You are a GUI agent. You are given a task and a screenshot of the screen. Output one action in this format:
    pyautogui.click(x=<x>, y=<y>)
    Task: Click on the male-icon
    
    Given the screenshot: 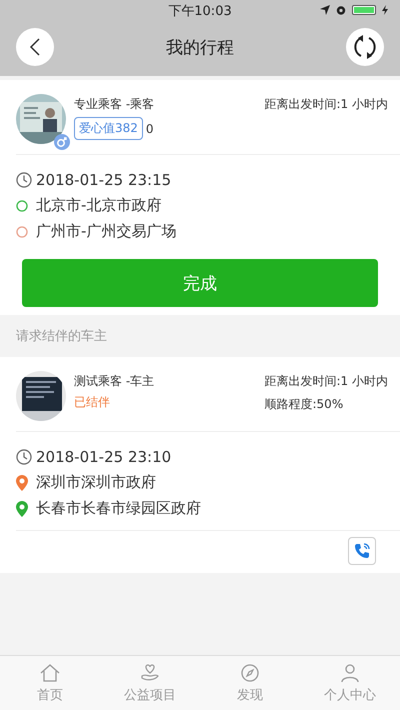 What is the action you would take?
    pyautogui.click(x=62, y=142)
    